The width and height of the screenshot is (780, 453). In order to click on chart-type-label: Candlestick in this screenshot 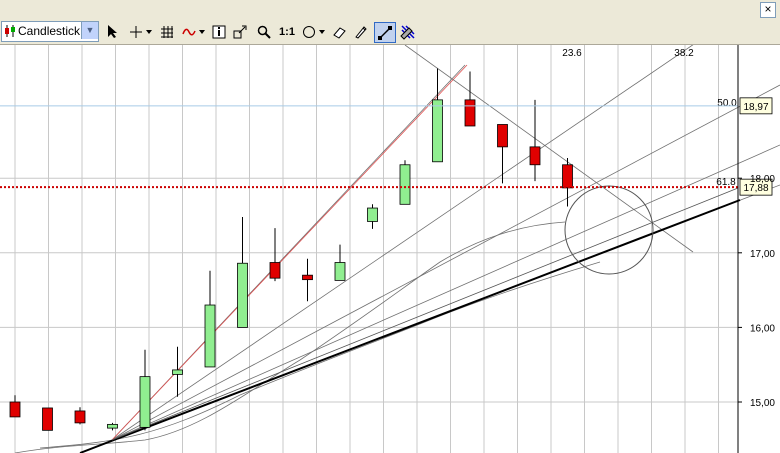, I will do `click(49, 31)`.